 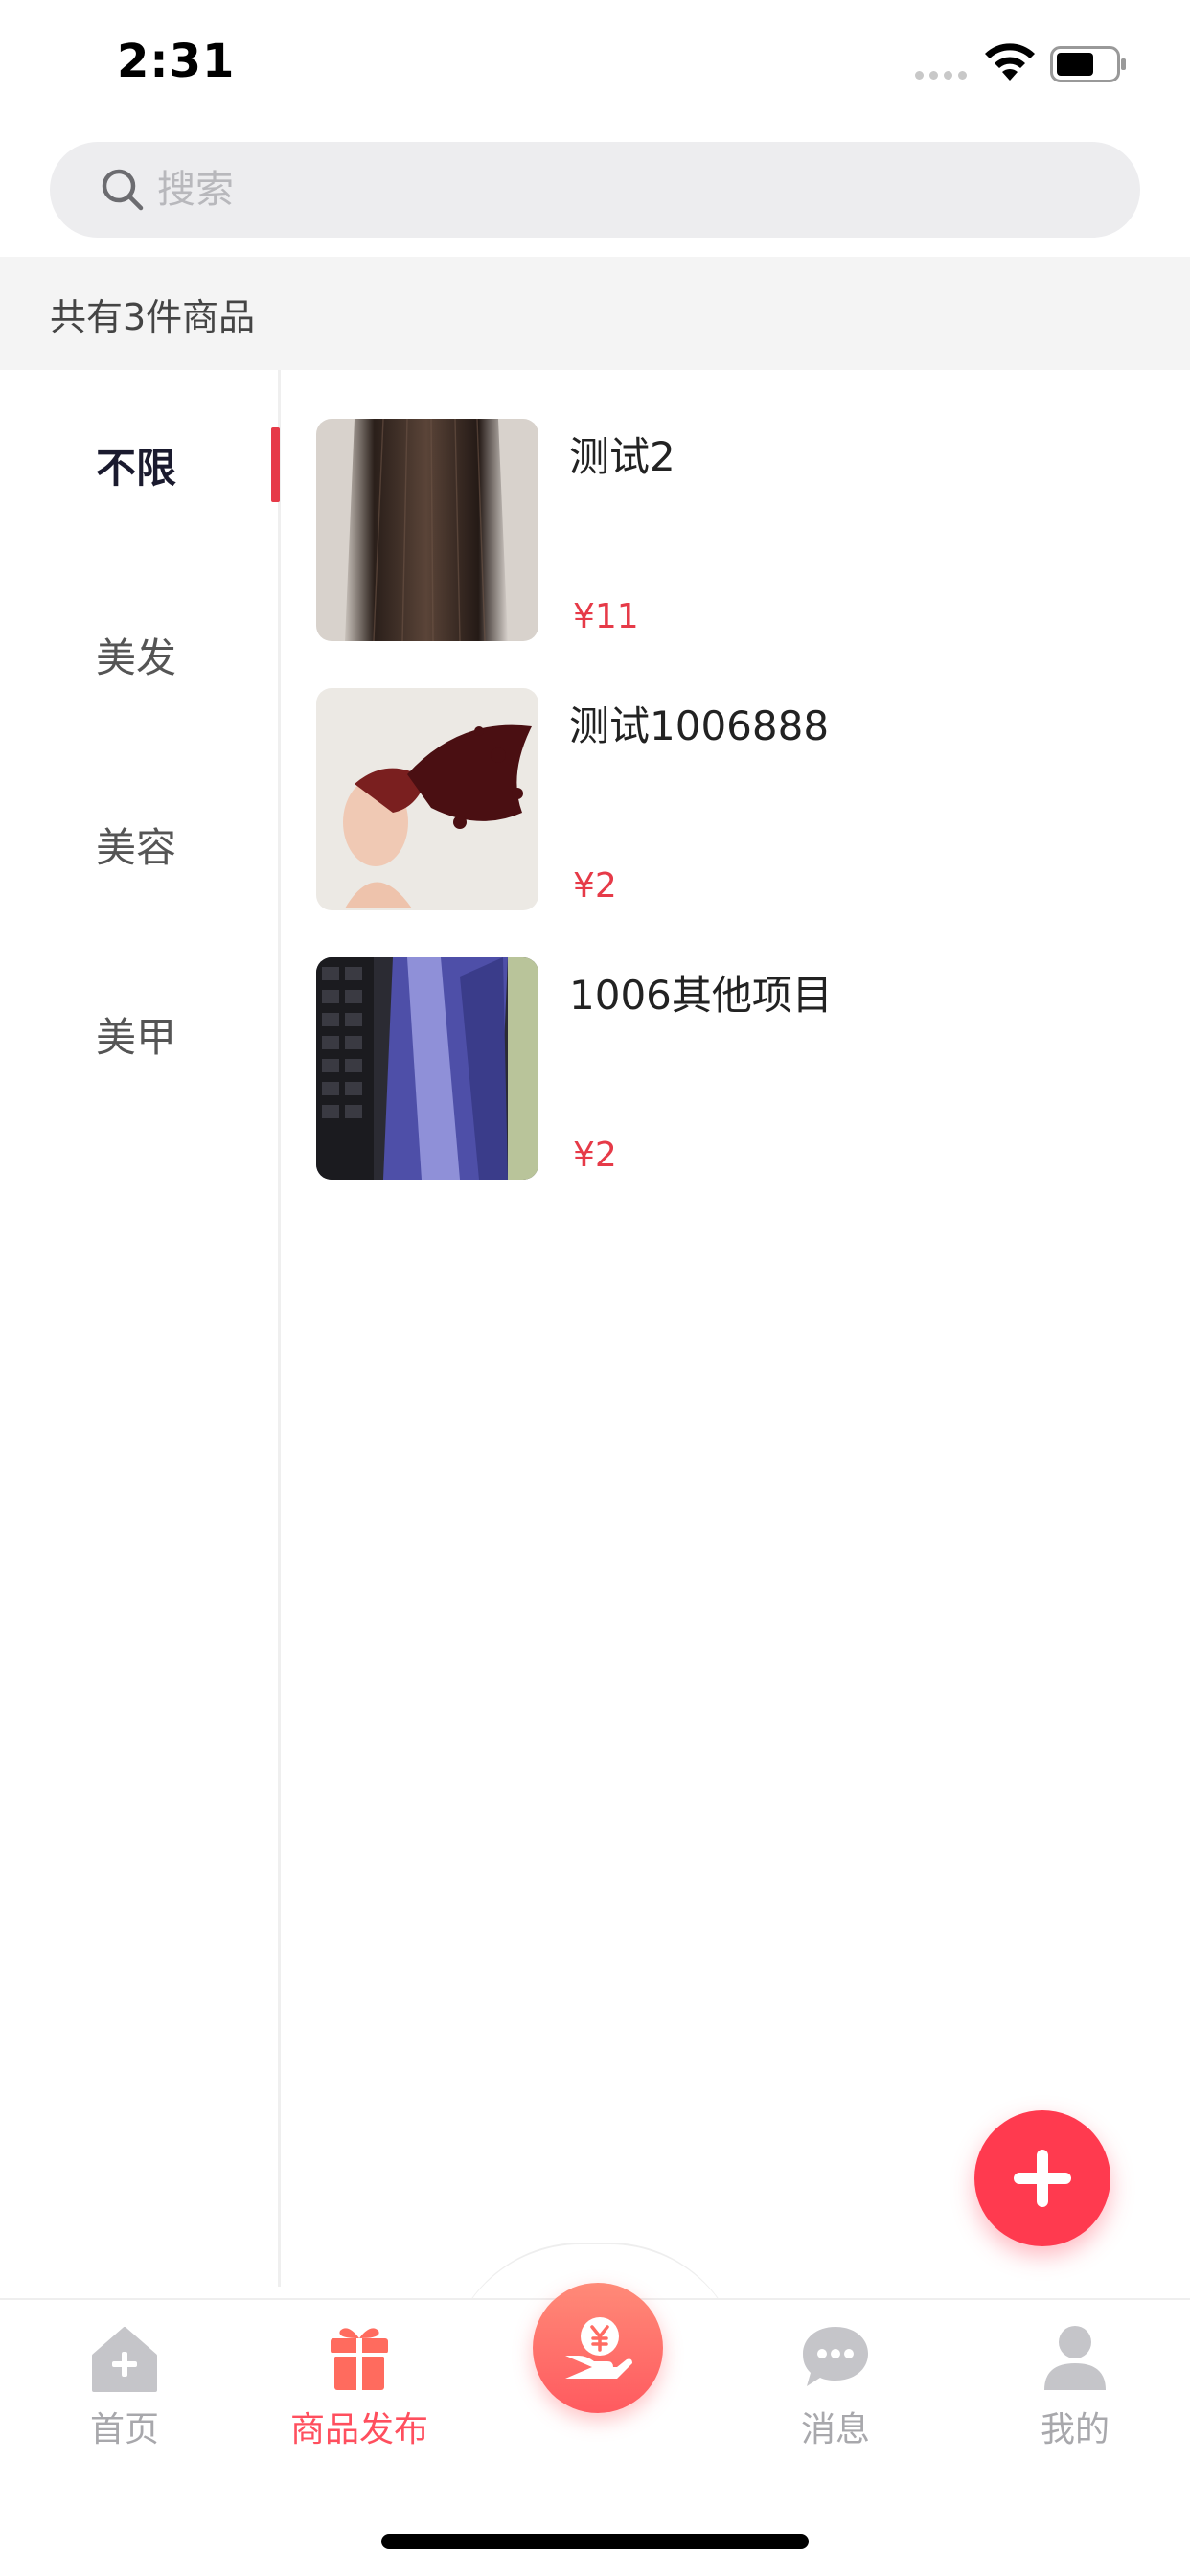 I want to click on user-icon, so click(x=1075, y=2358).